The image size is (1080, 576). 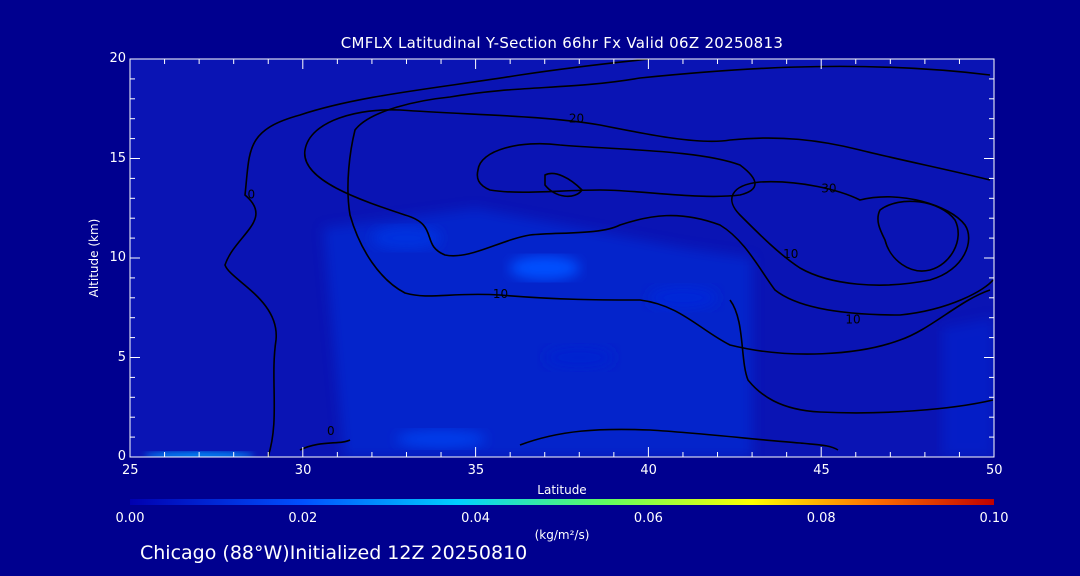 What do you see at coordinates (117, 257) in the screenshot?
I see `y-tick-label: 10` at bounding box center [117, 257].